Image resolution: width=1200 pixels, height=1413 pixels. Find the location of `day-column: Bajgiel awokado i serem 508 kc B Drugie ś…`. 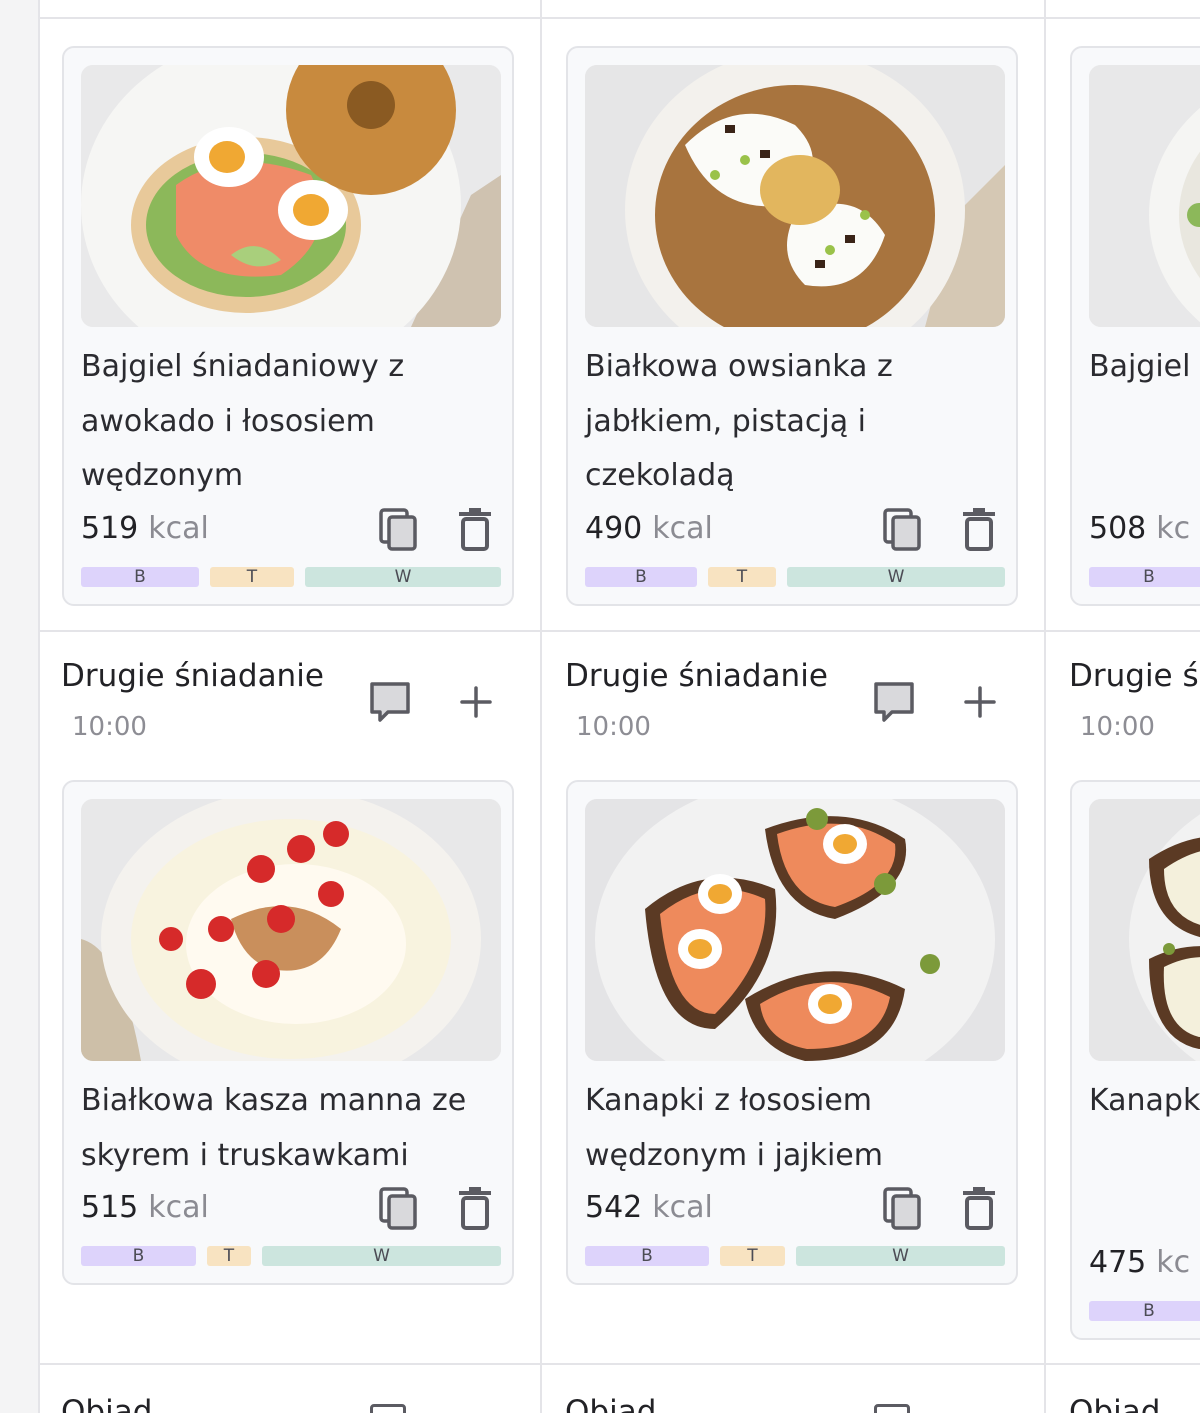

day-column: Bajgiel awokado i serem 508 kc B Drugie ś… is located at coordinates (1123, 706).